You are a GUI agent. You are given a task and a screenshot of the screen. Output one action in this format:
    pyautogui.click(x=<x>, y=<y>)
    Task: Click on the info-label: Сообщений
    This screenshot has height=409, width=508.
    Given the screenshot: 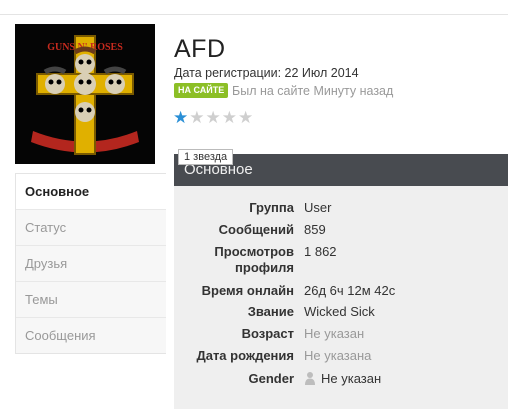 What is the action you would take?
    pyautogui.click(x=256, y=229)
    